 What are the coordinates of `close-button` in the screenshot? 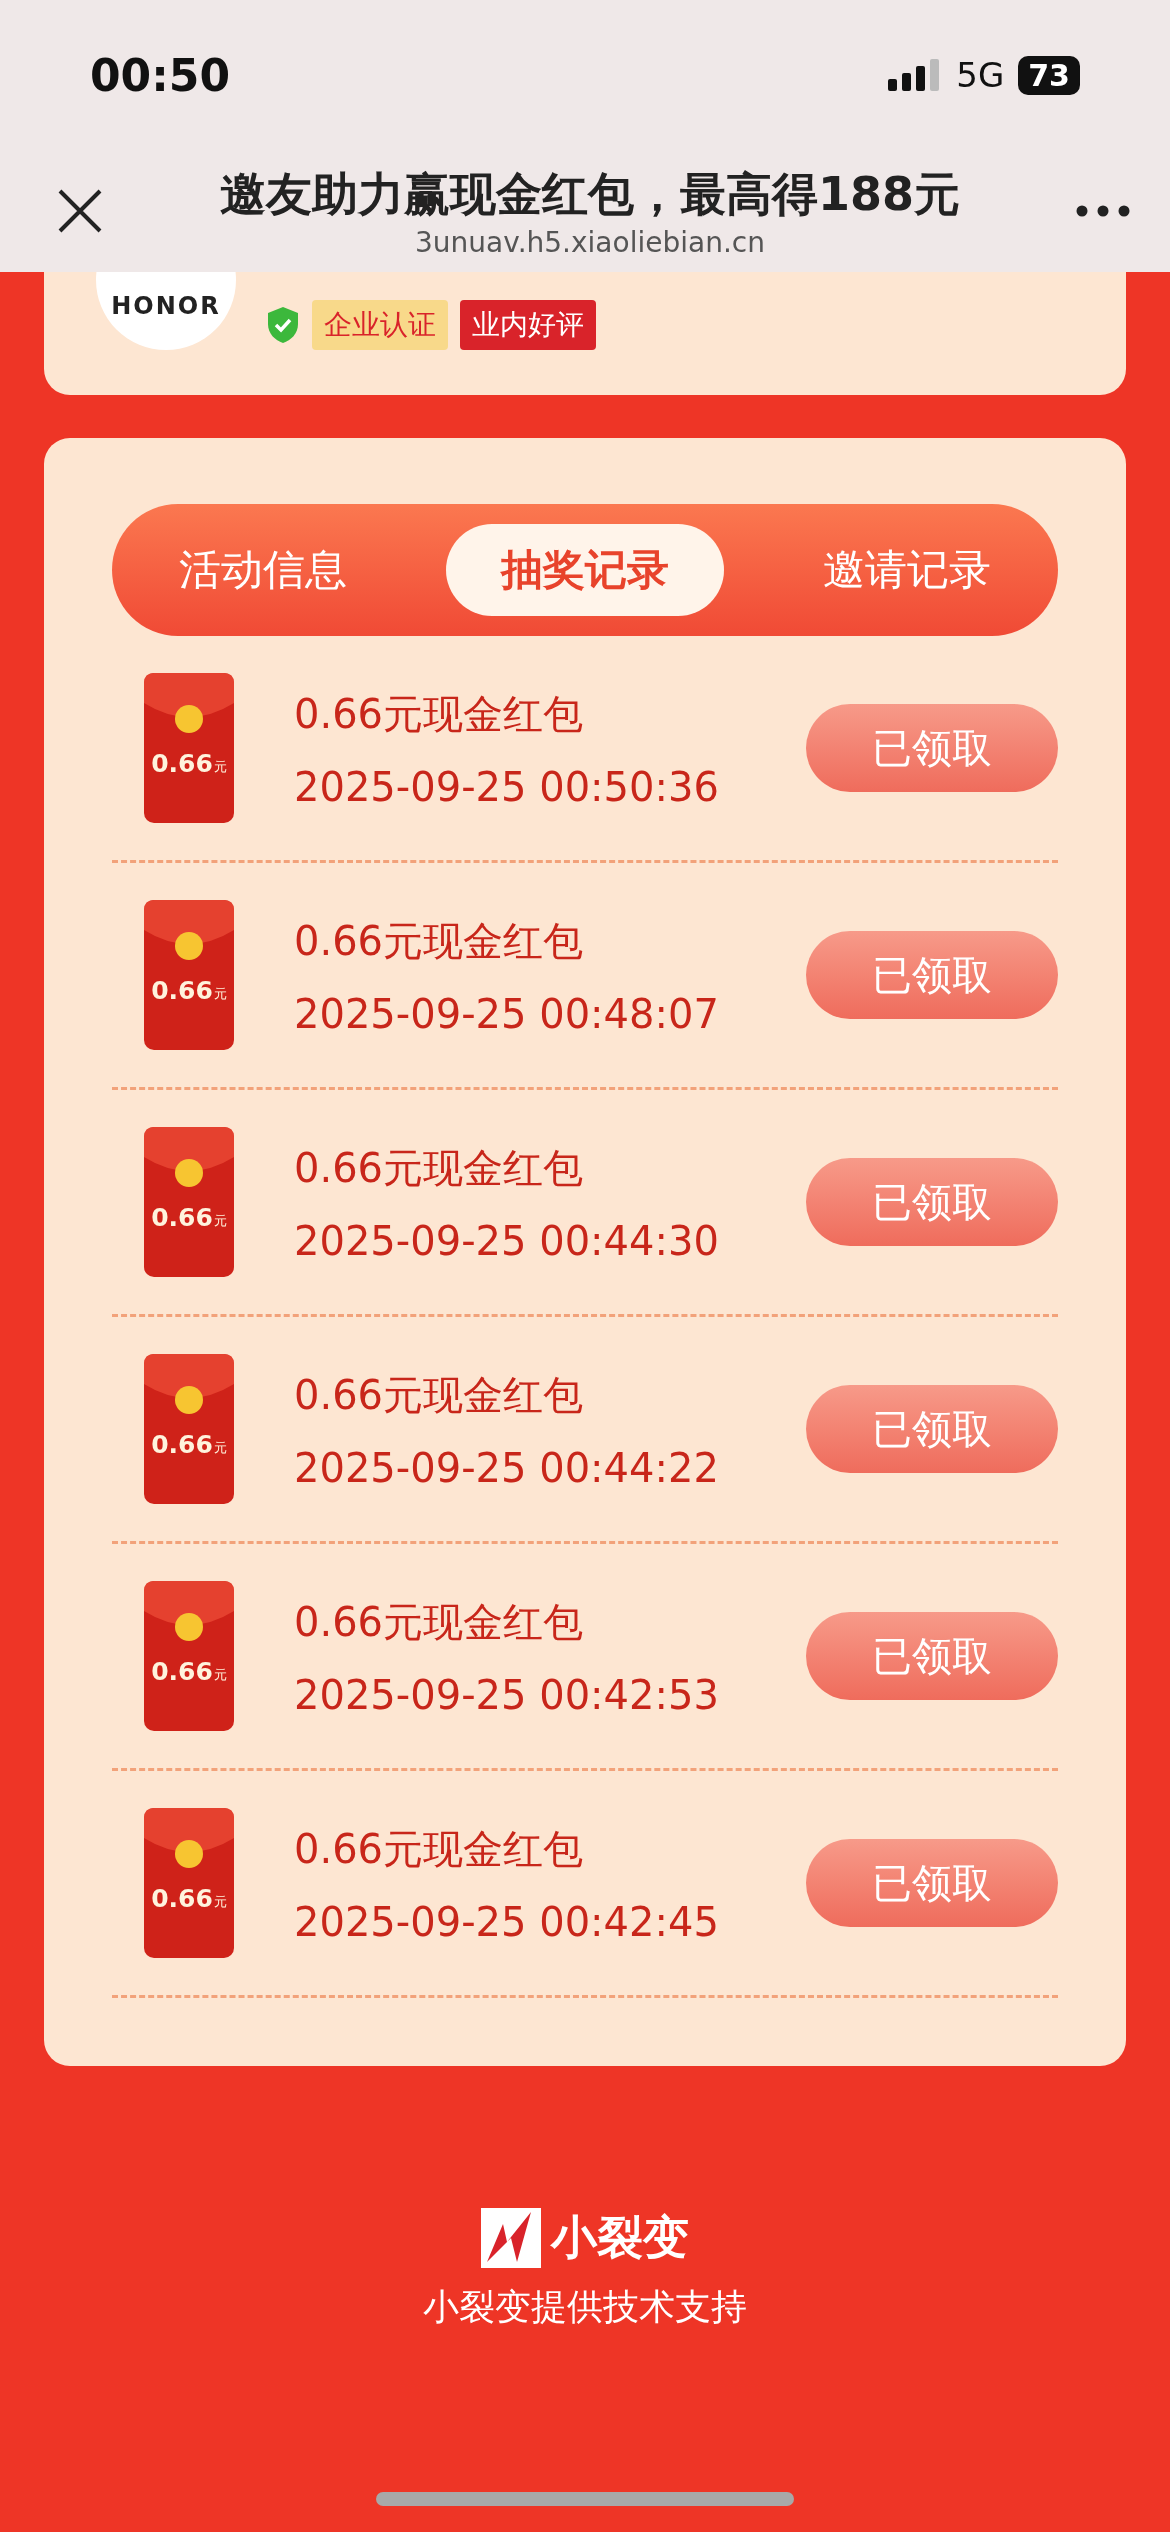 It's located at (80, 211).